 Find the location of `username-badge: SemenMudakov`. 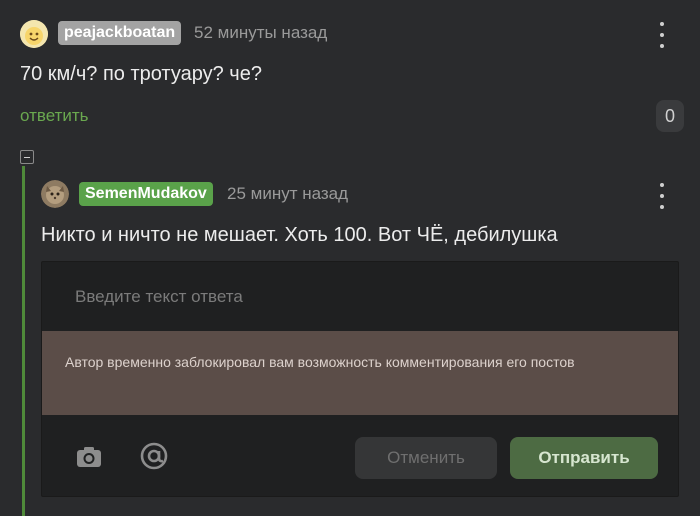

username-badge: SemenMudakov is located at coordinates (146, 194).